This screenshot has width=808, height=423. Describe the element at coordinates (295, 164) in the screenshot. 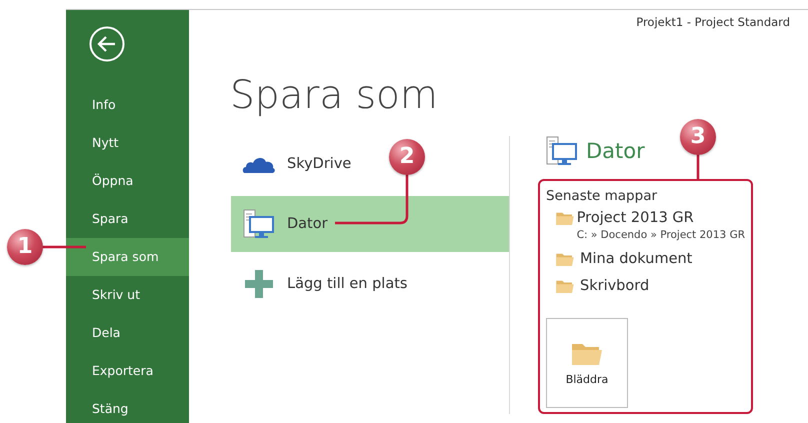

I see `place-item: SkyDrive` at that location.